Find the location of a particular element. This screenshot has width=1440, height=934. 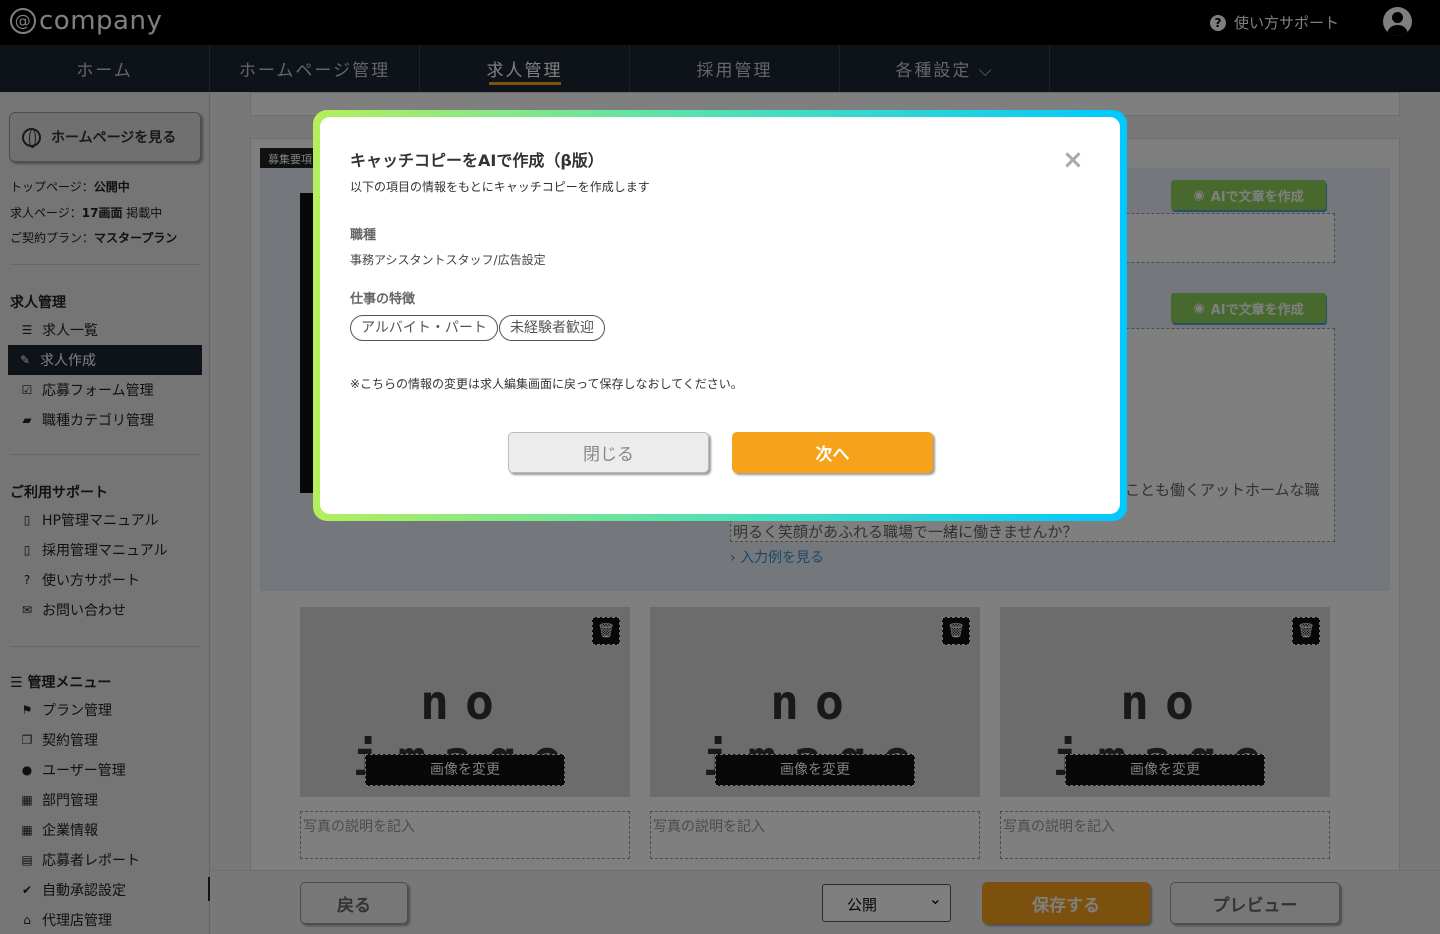

modal-subtitle: 以下の項目の情報をもとにキャッチコピーを作成します is located at coordinates (500, 187).